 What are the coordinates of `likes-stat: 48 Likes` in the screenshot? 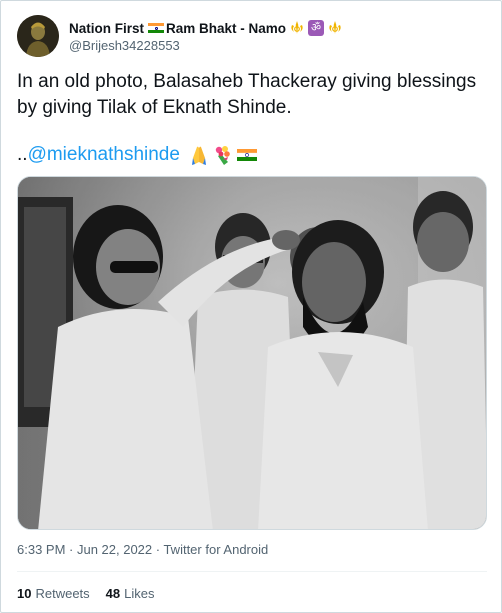 It's located at (130, 593).